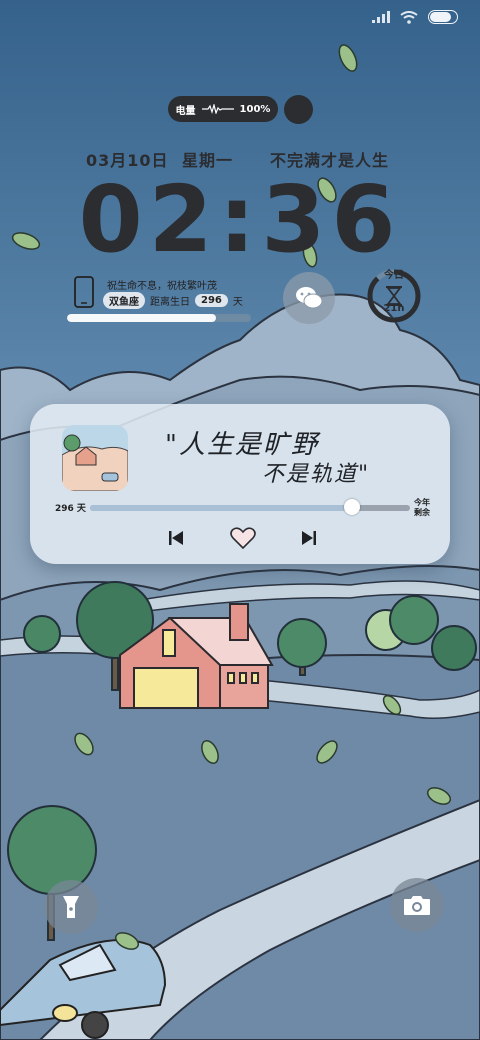  I want to click on next-track-button, so click(309, 538).